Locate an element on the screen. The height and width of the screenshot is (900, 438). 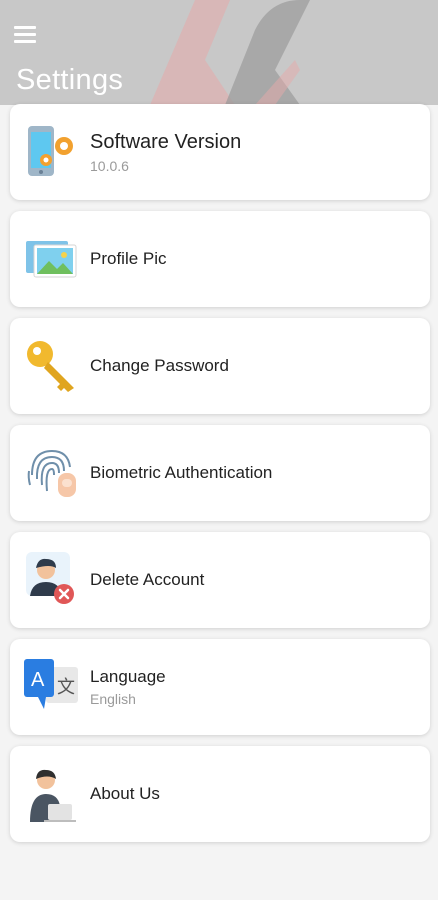
setting-label: About Us is located at coordinates (125, 793).